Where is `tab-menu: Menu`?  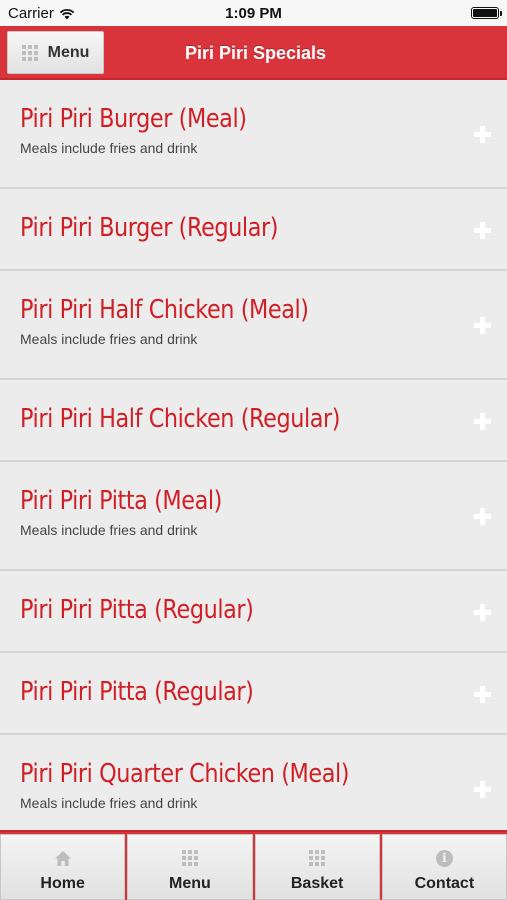 tab-menu: Menu is located at coordinates (190, 867).